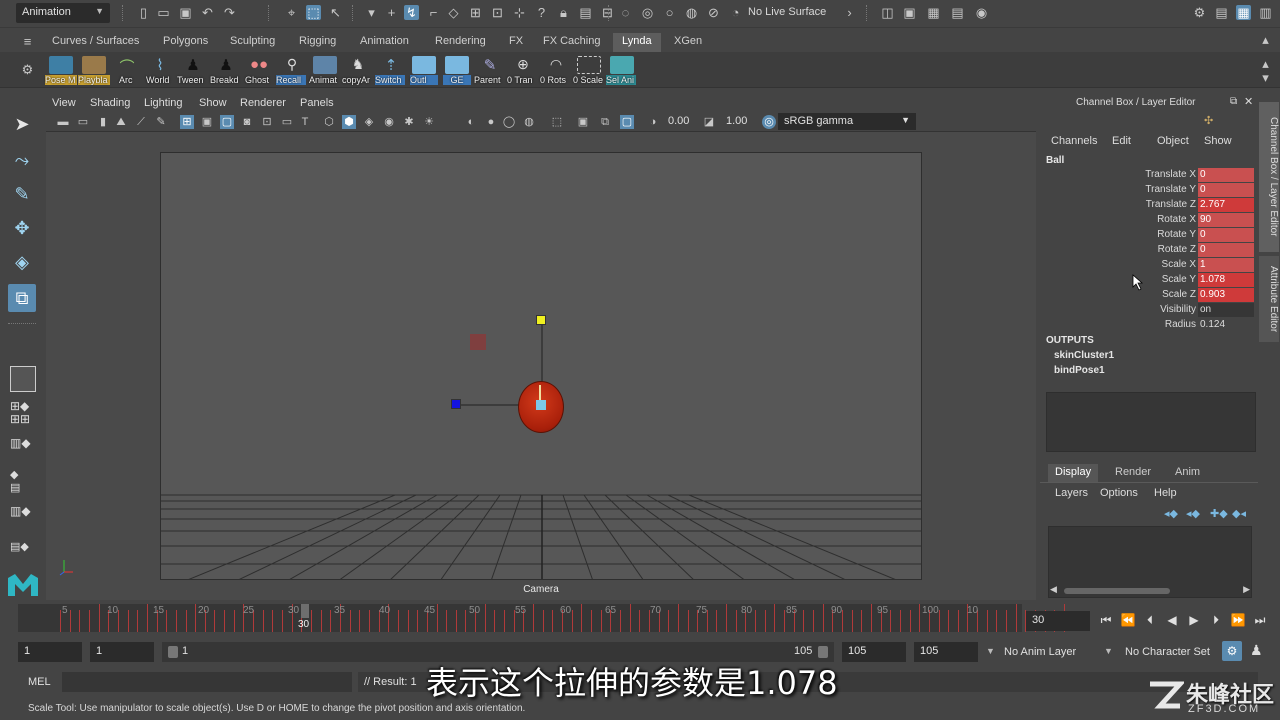  What do you see at coordinates (23, 517) in the screenshot?
I see `hypershade-layout-icon: ▥◆` at bounding box center [23, 517].